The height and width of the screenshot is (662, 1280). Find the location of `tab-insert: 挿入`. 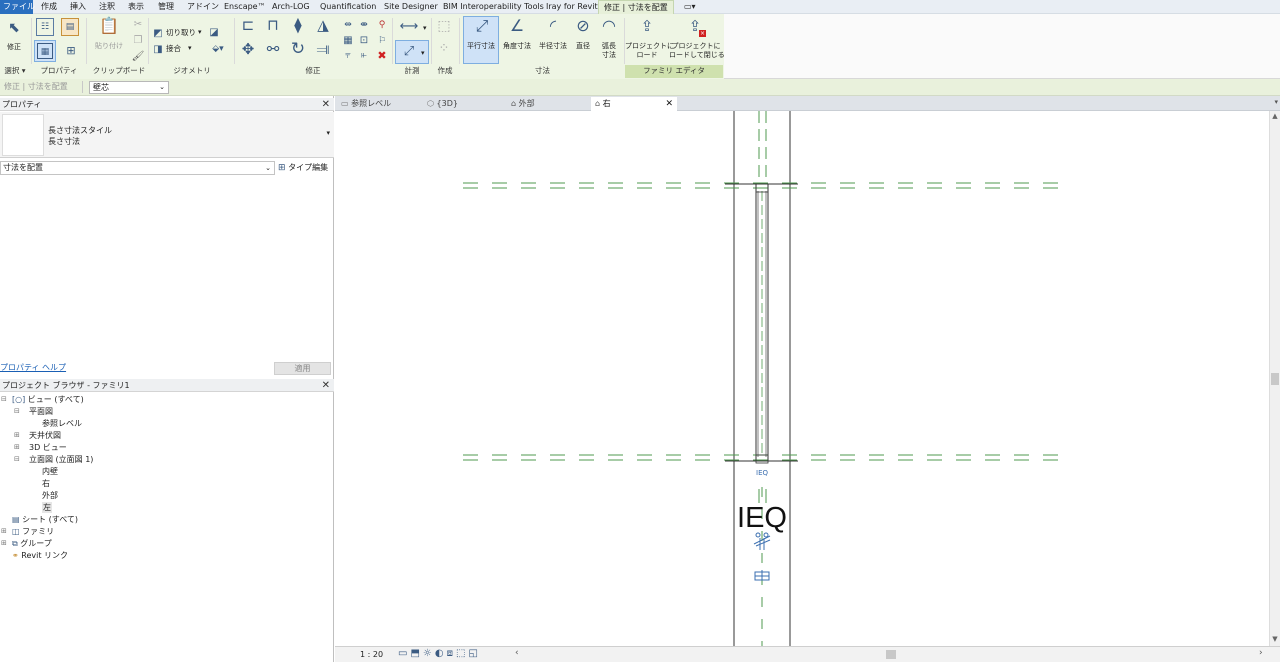

tab-insert: 挿入 is located at coordinates (78, 7).